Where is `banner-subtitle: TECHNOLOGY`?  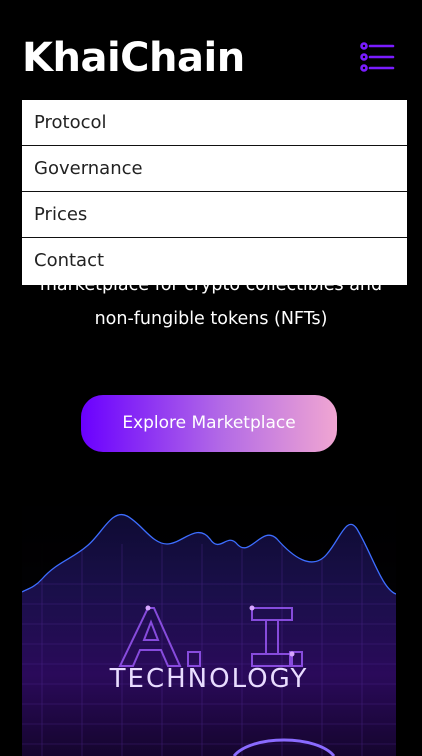 banner-subtitle: TECHNOLOGY is located at coordinates (209, 679).